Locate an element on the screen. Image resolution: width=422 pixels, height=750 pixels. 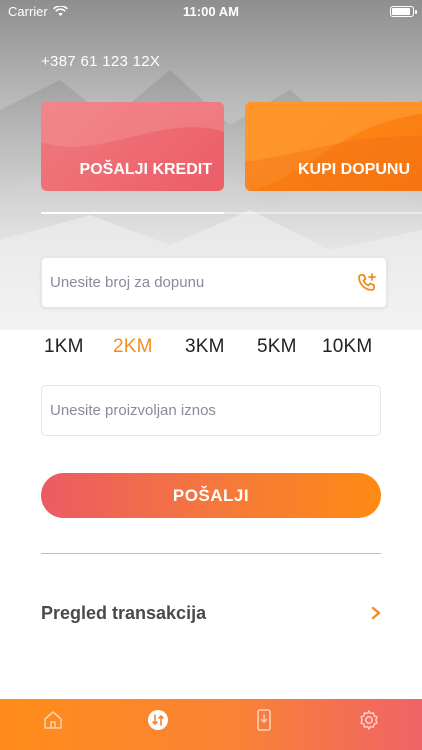
send-credit-card: POŠALJI KREDIT is located at coordinates (132, 146).